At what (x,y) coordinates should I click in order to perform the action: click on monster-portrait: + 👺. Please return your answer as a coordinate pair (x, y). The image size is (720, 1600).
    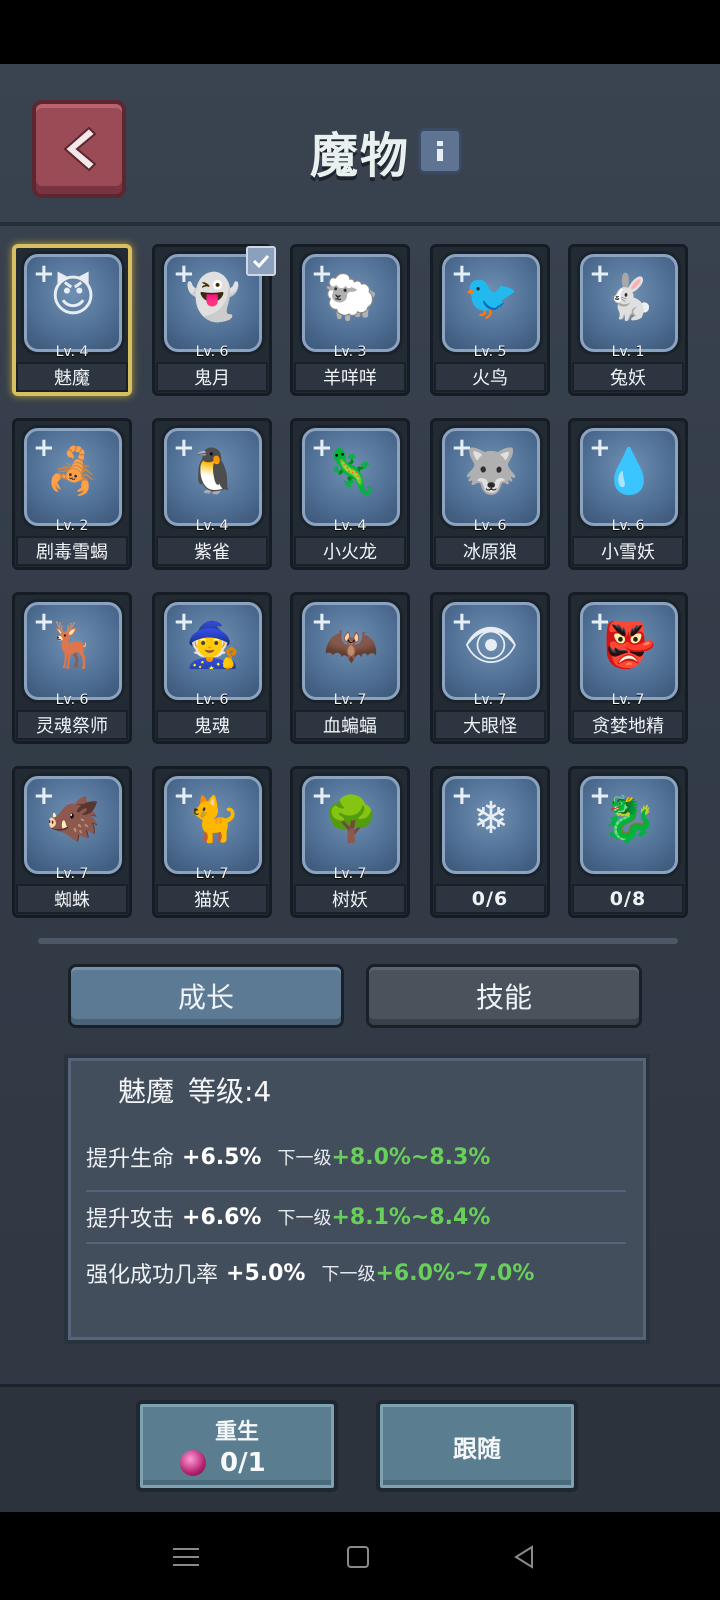
    Looking at the image, I should click on (629, 651).